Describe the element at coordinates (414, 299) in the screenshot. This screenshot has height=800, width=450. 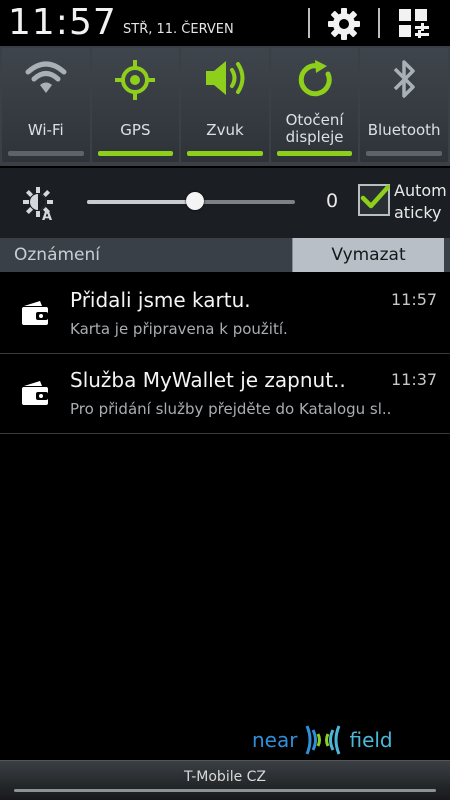
I see `notification-time: 11:57` at that location.